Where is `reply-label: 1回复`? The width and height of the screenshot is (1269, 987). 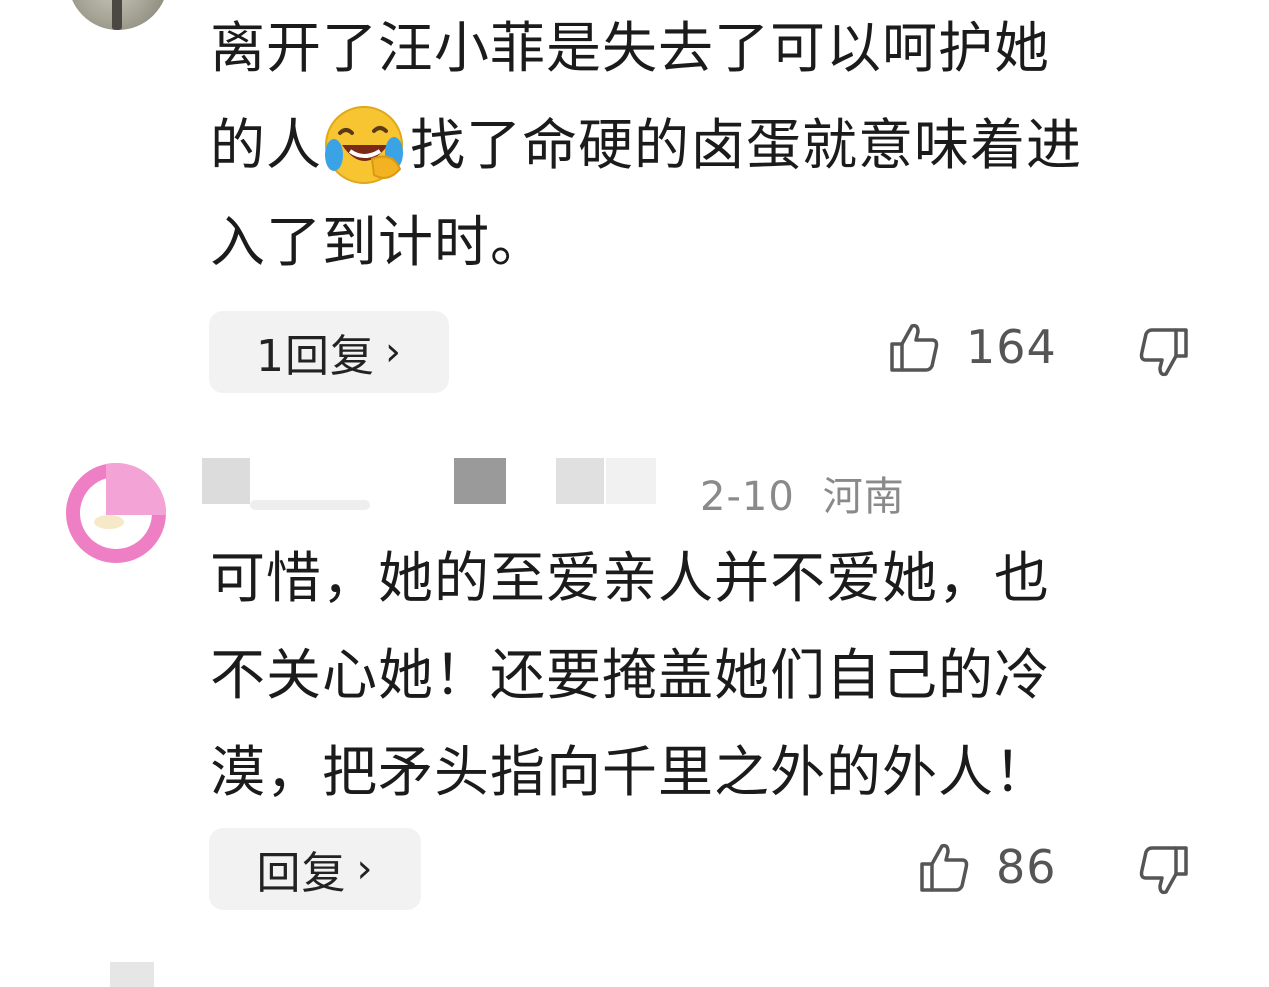
reply-label: 1回复 is located at coordinates (315, 356).